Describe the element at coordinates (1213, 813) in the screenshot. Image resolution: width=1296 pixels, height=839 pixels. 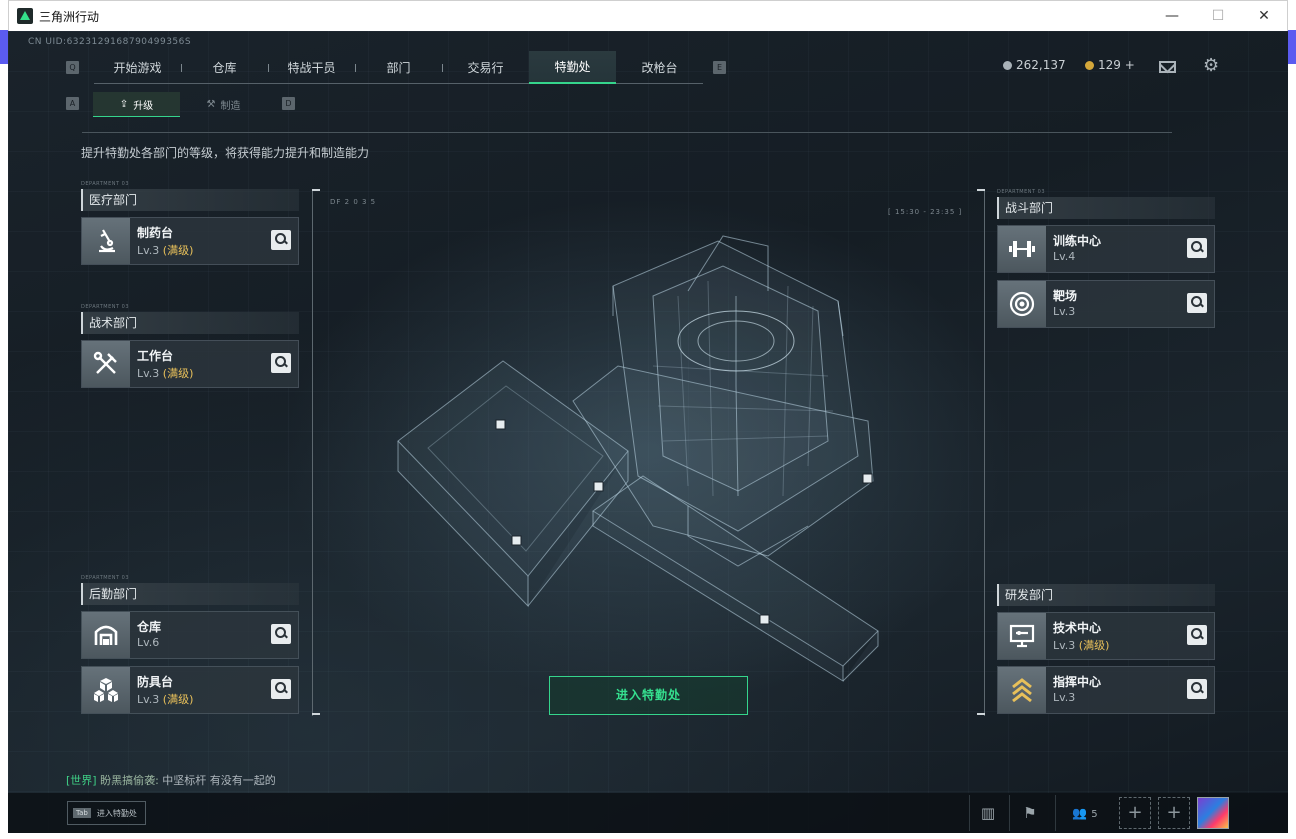
I see `player-avatar` at that location.